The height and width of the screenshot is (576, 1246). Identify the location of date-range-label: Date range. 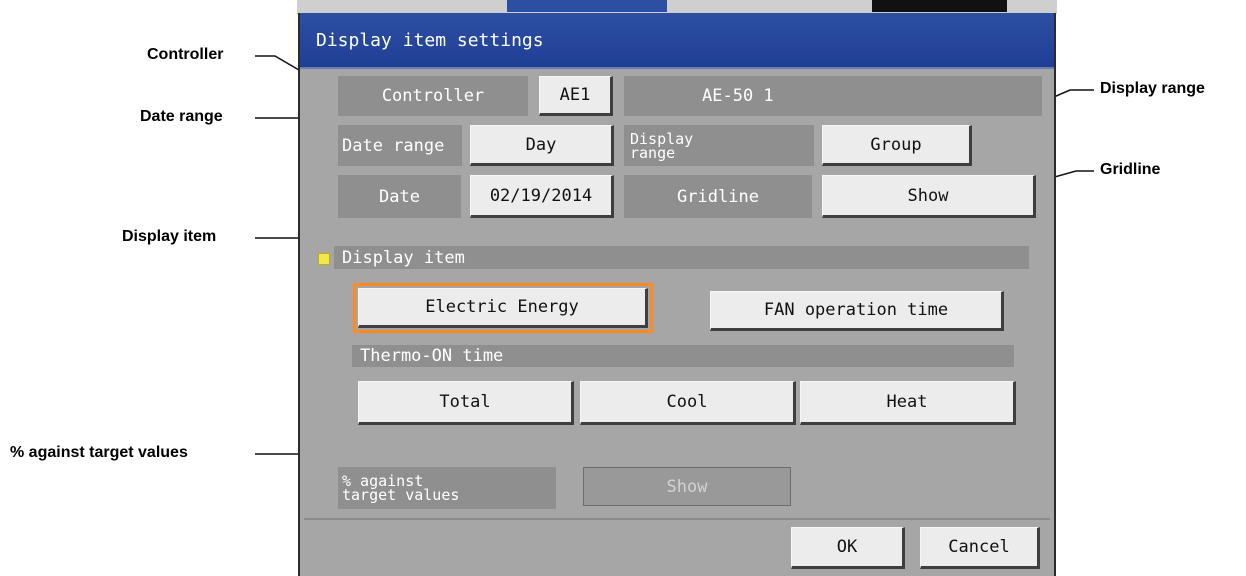
(400, 145).